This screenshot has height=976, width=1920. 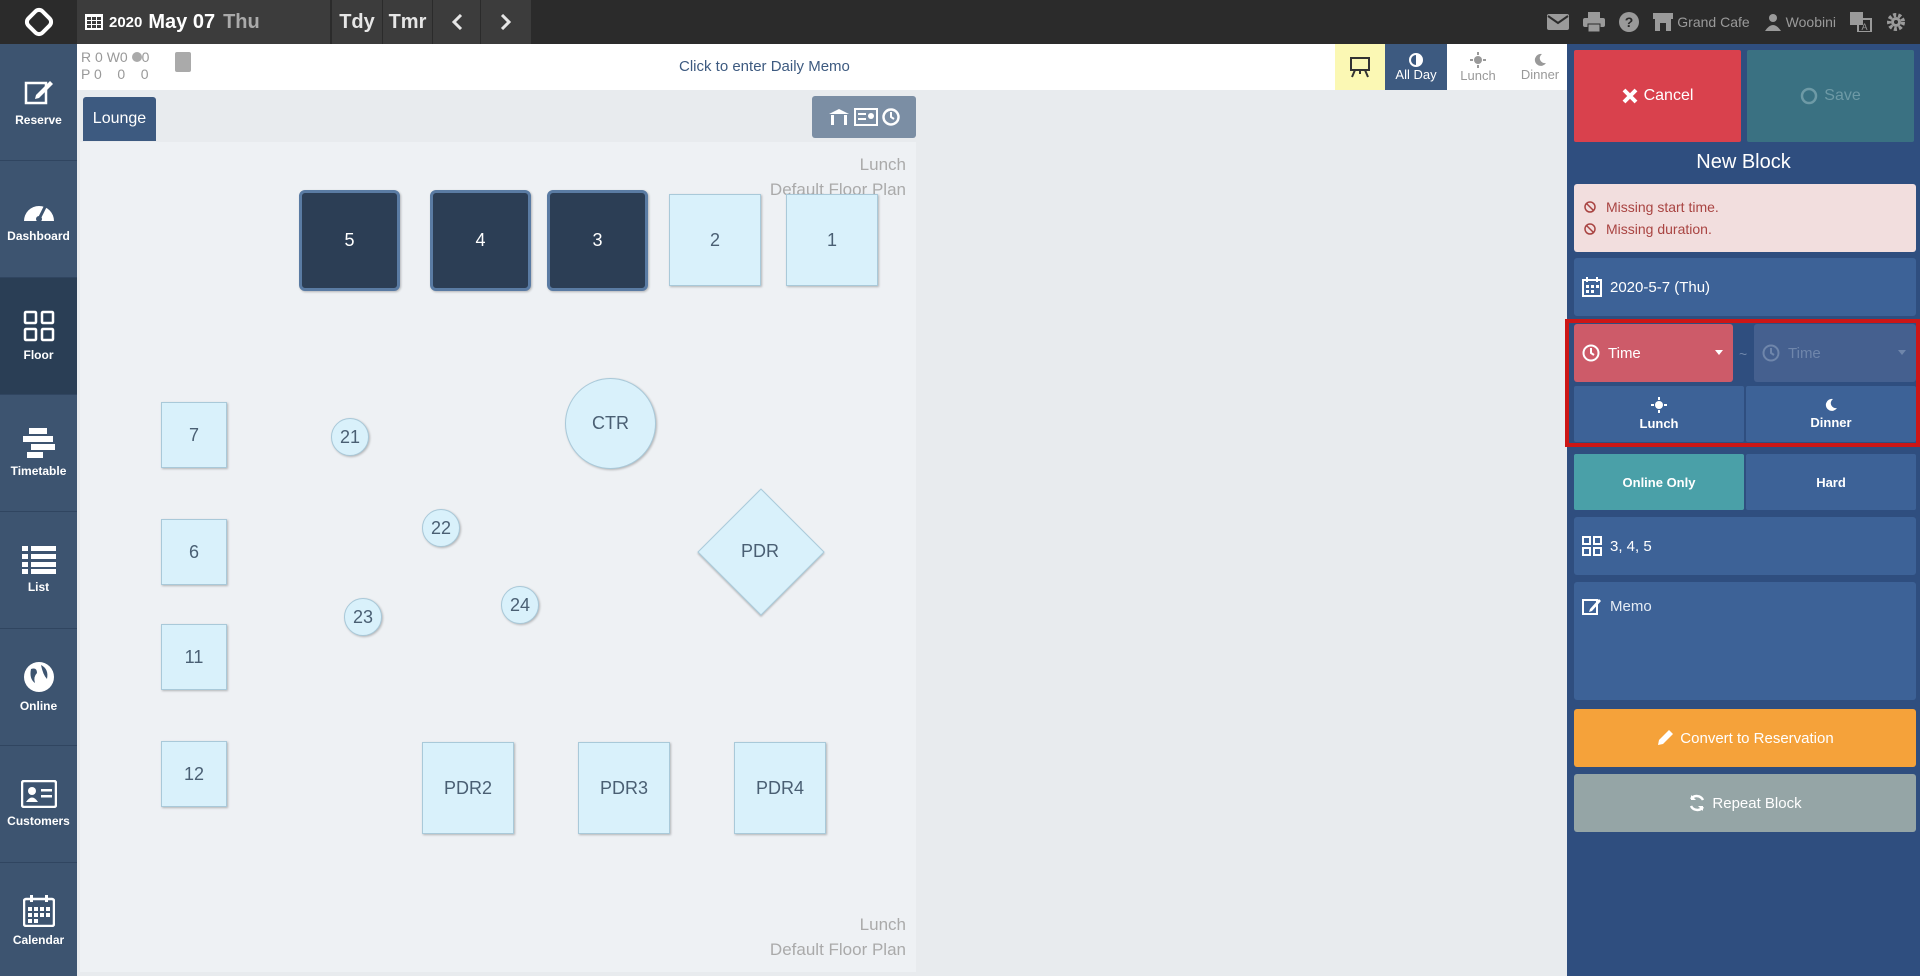 What do you see at coordinates (1663, 22) in the screenshot?
I see `store-icon` at bounding box center [1663, 22].